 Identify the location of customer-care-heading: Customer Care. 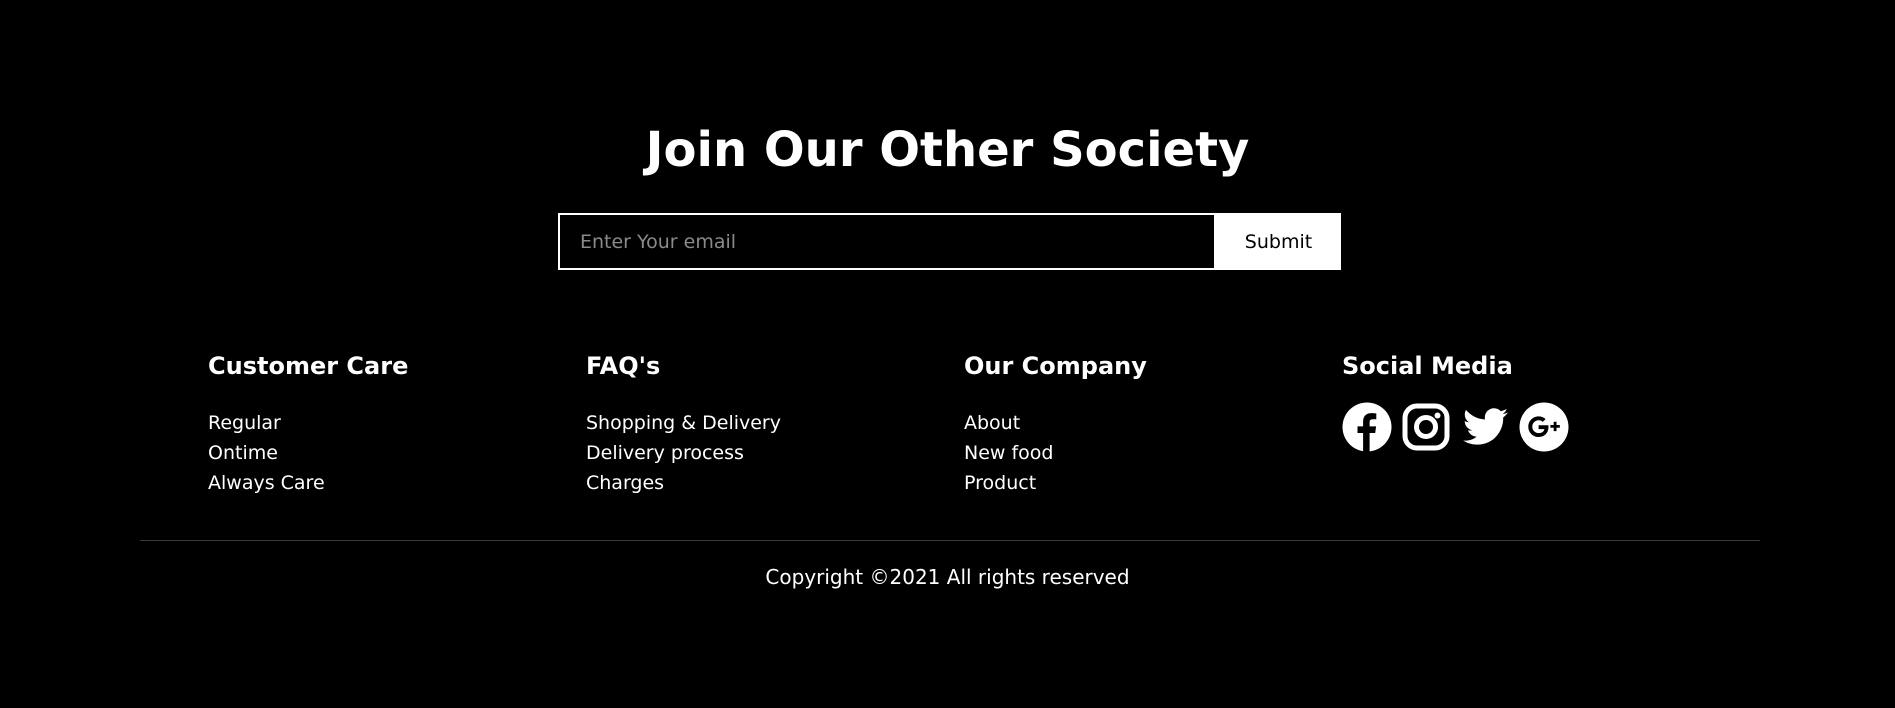
(308, 366).